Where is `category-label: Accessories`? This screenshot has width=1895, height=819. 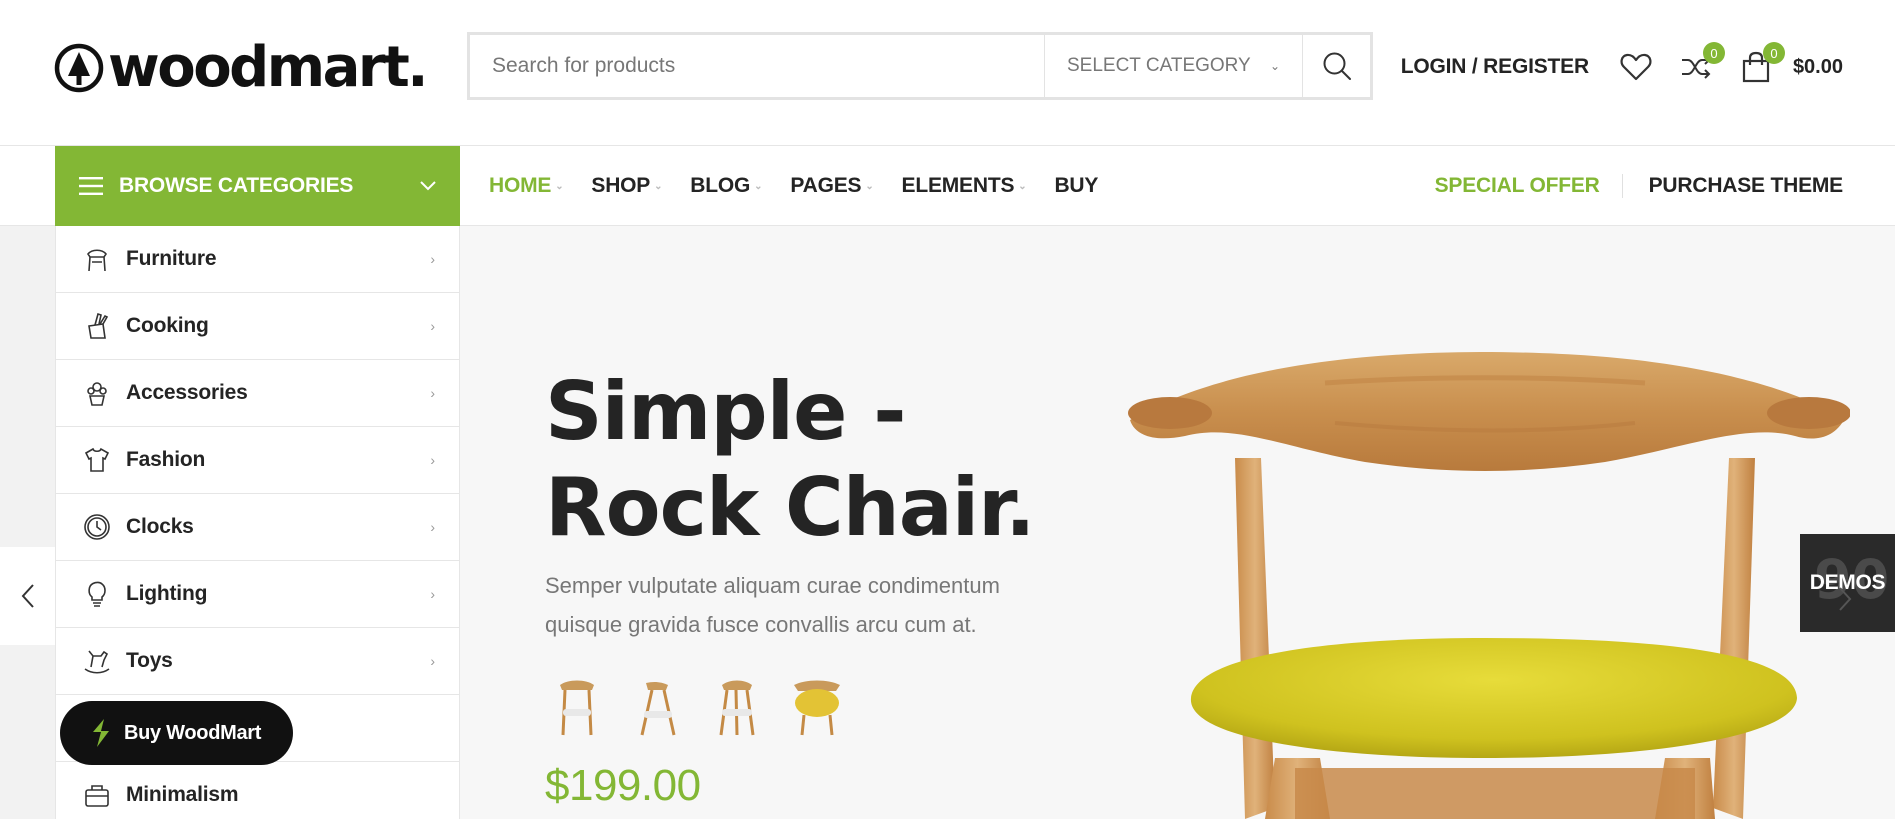 category-label: Accessories is located at coordinates (187, 392).